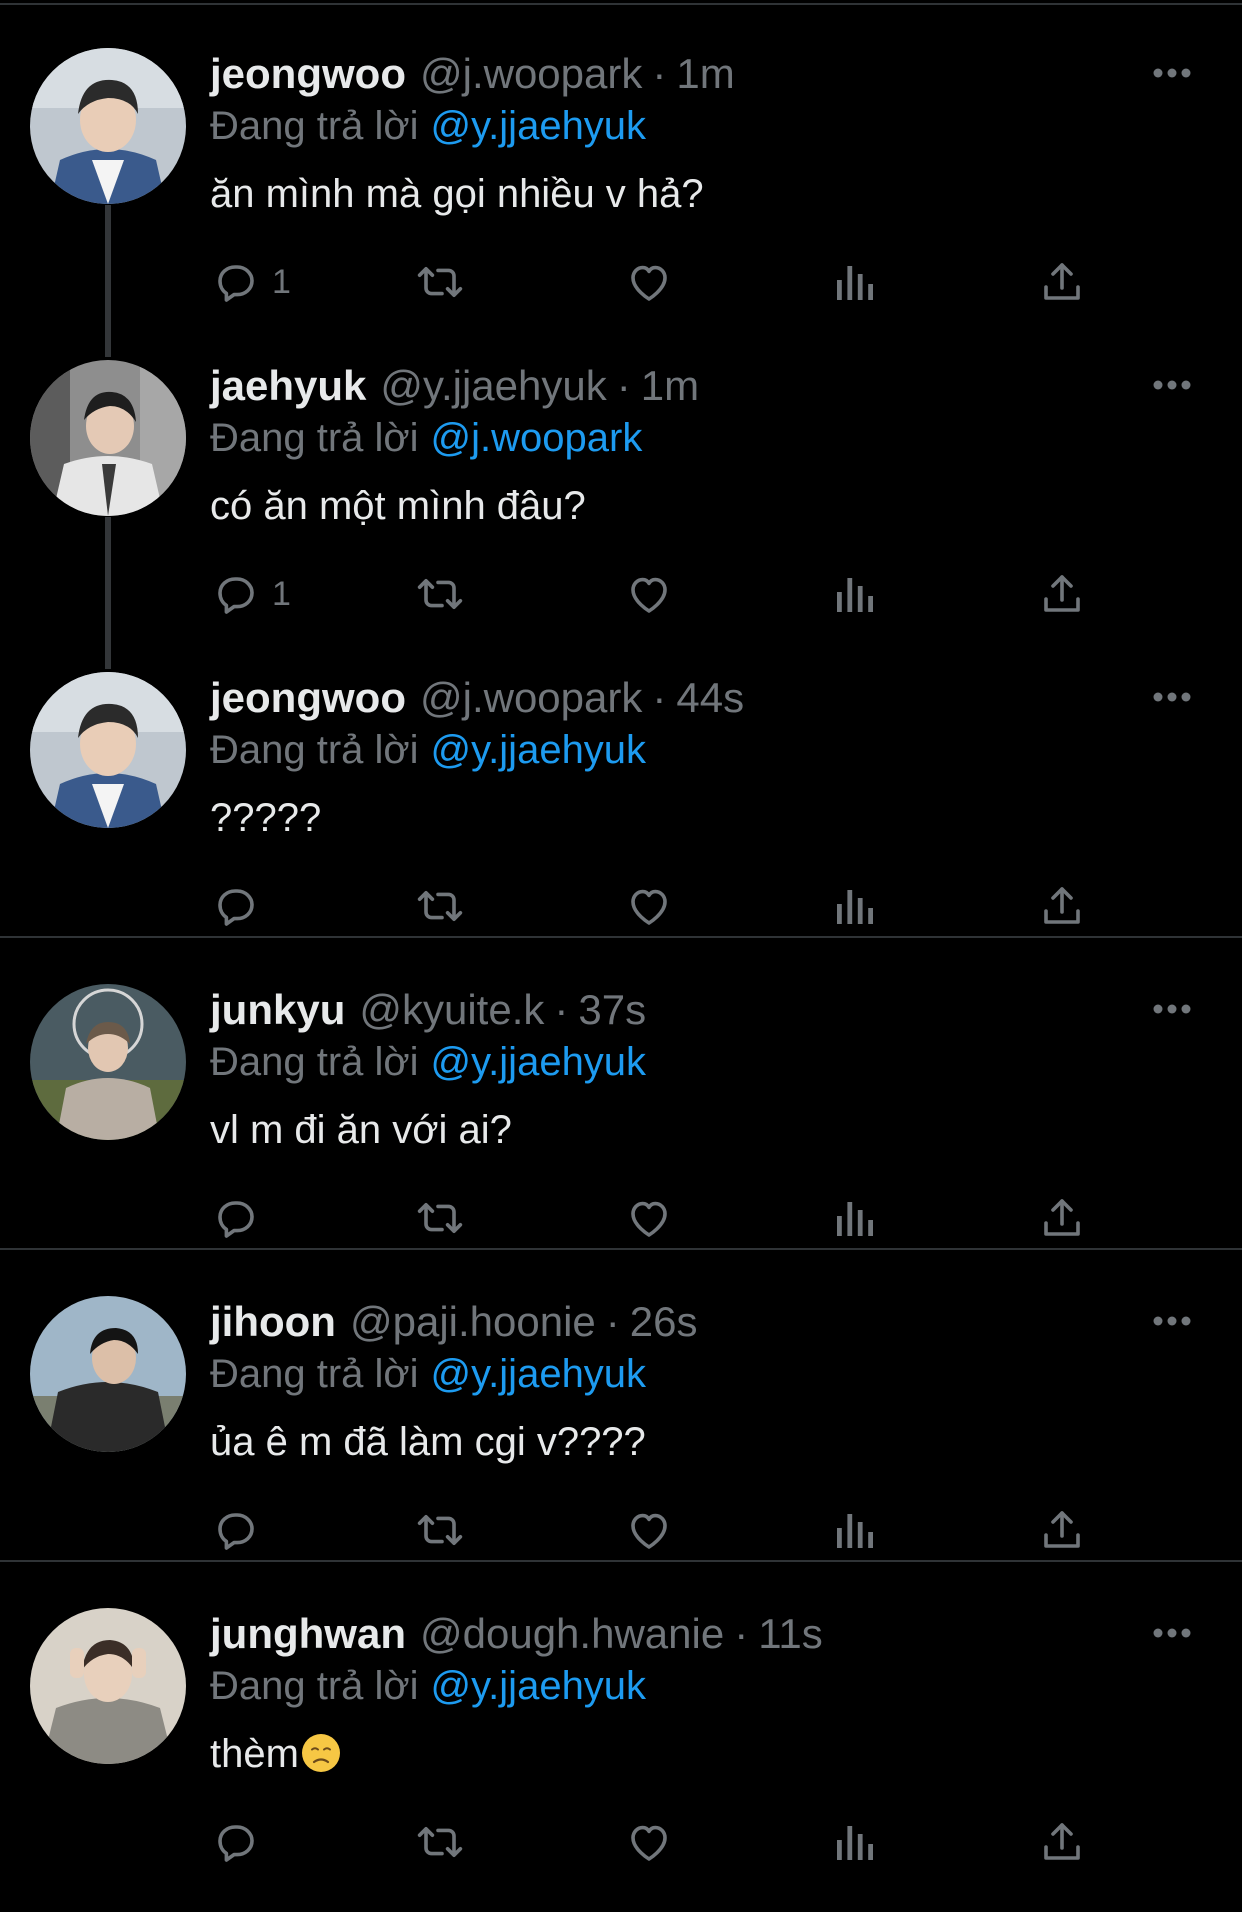 This screenshot has width=1242, height=1912. Describe the element at coordinates (572, 1633) in the screenshot. I see `user-handle: @dough.hwanie` at that location.